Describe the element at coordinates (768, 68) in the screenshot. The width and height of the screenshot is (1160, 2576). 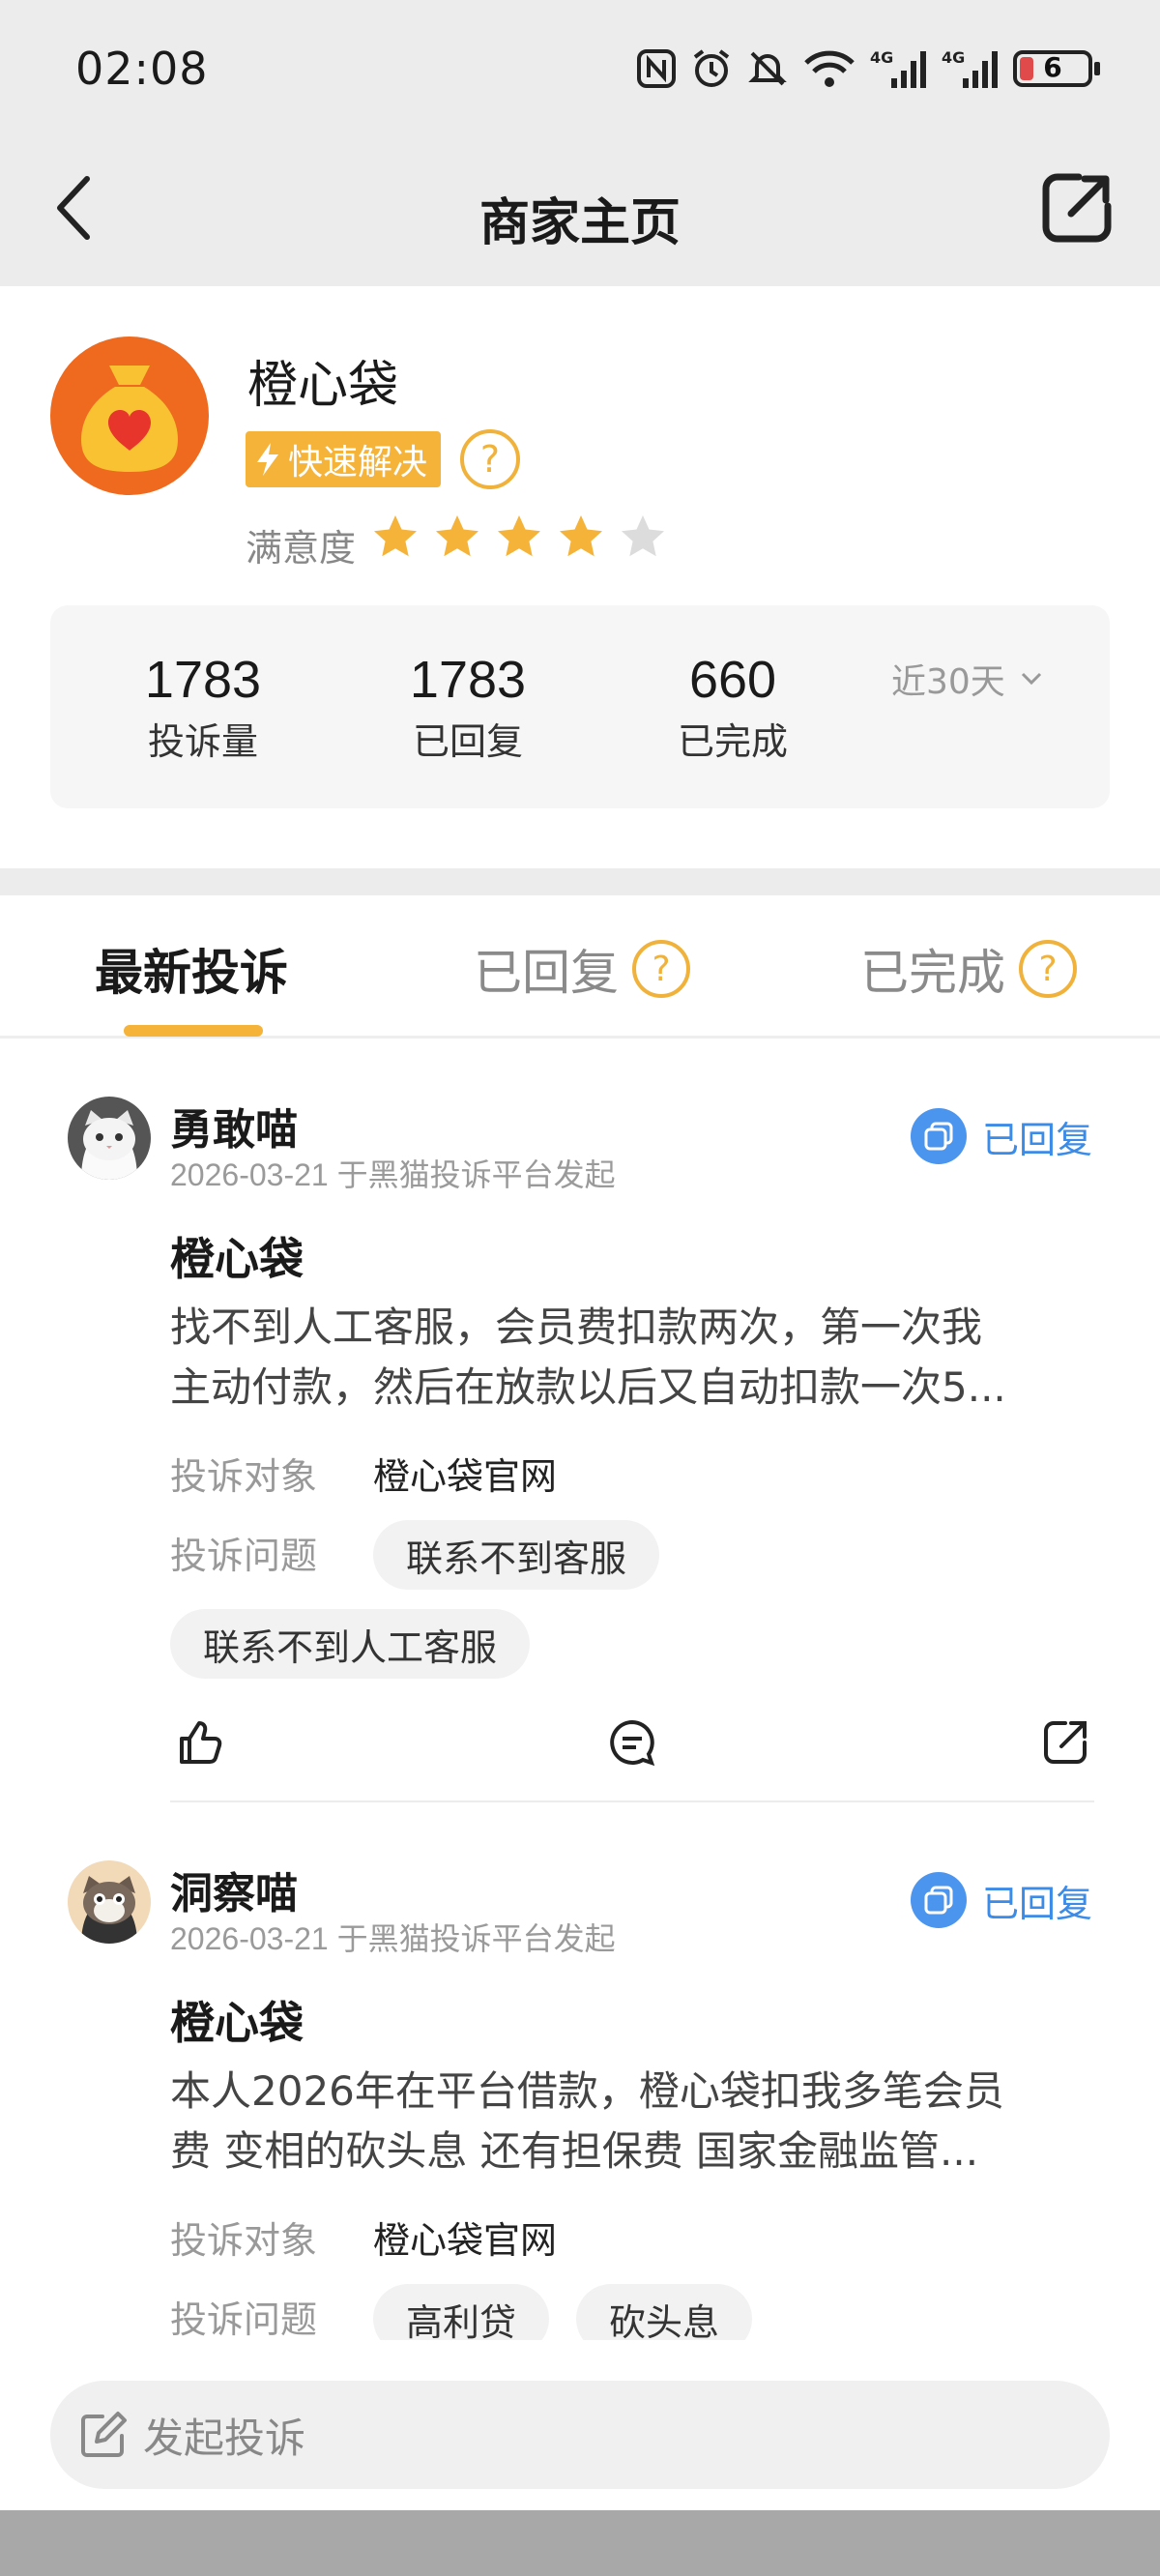
I see `mute-icon` at that location.